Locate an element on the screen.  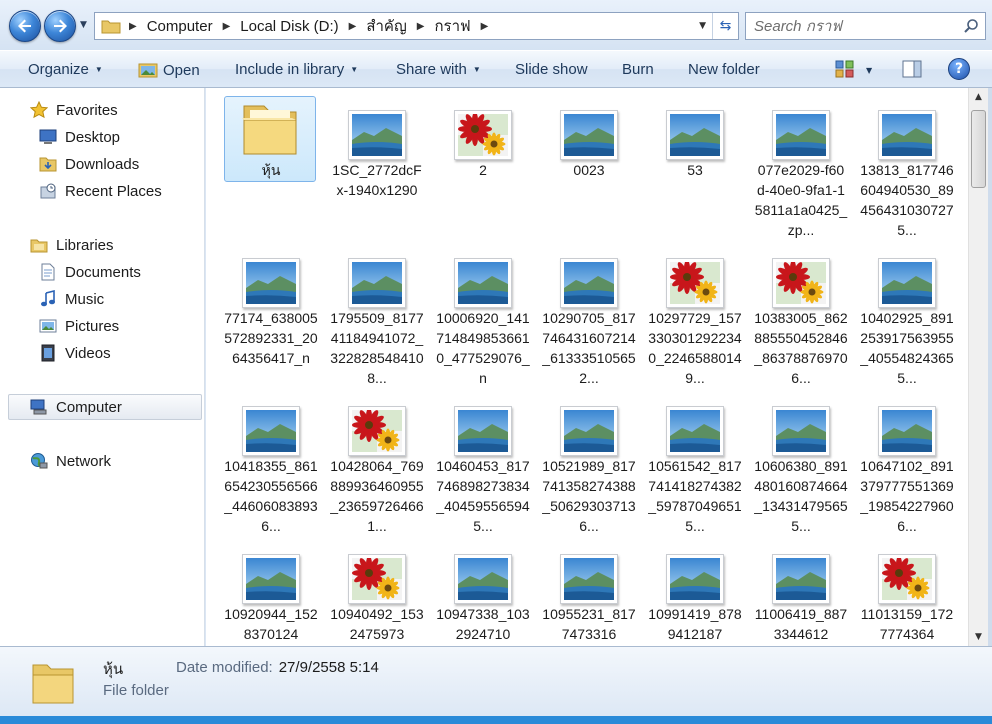
videos-icon is located at coordinates (48, 353).